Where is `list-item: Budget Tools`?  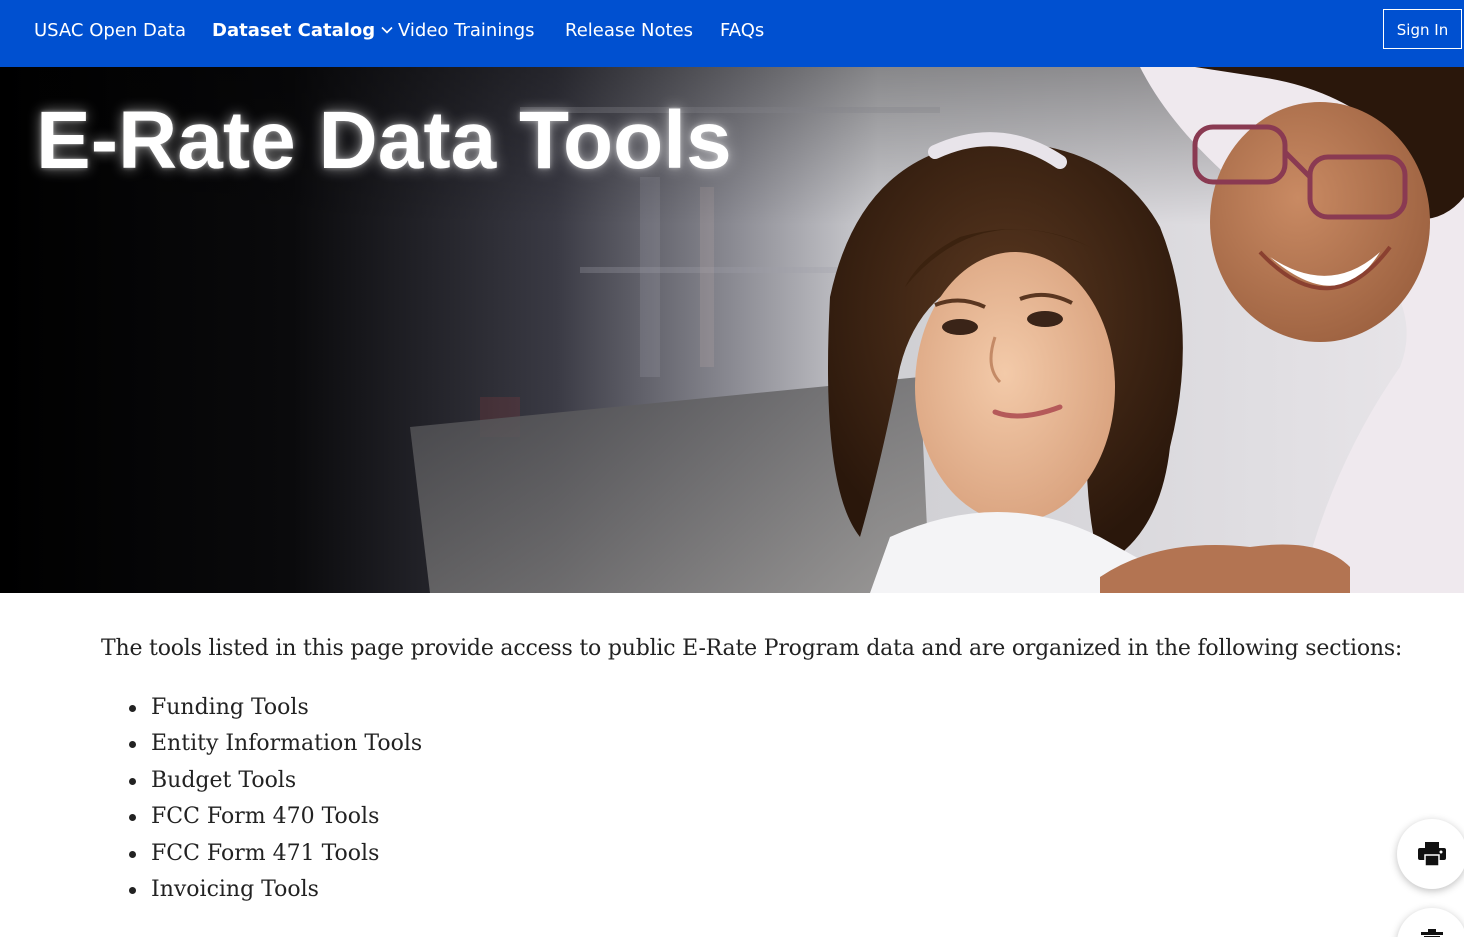 list-item: Budget Tools is located at coordinates (275, 781).